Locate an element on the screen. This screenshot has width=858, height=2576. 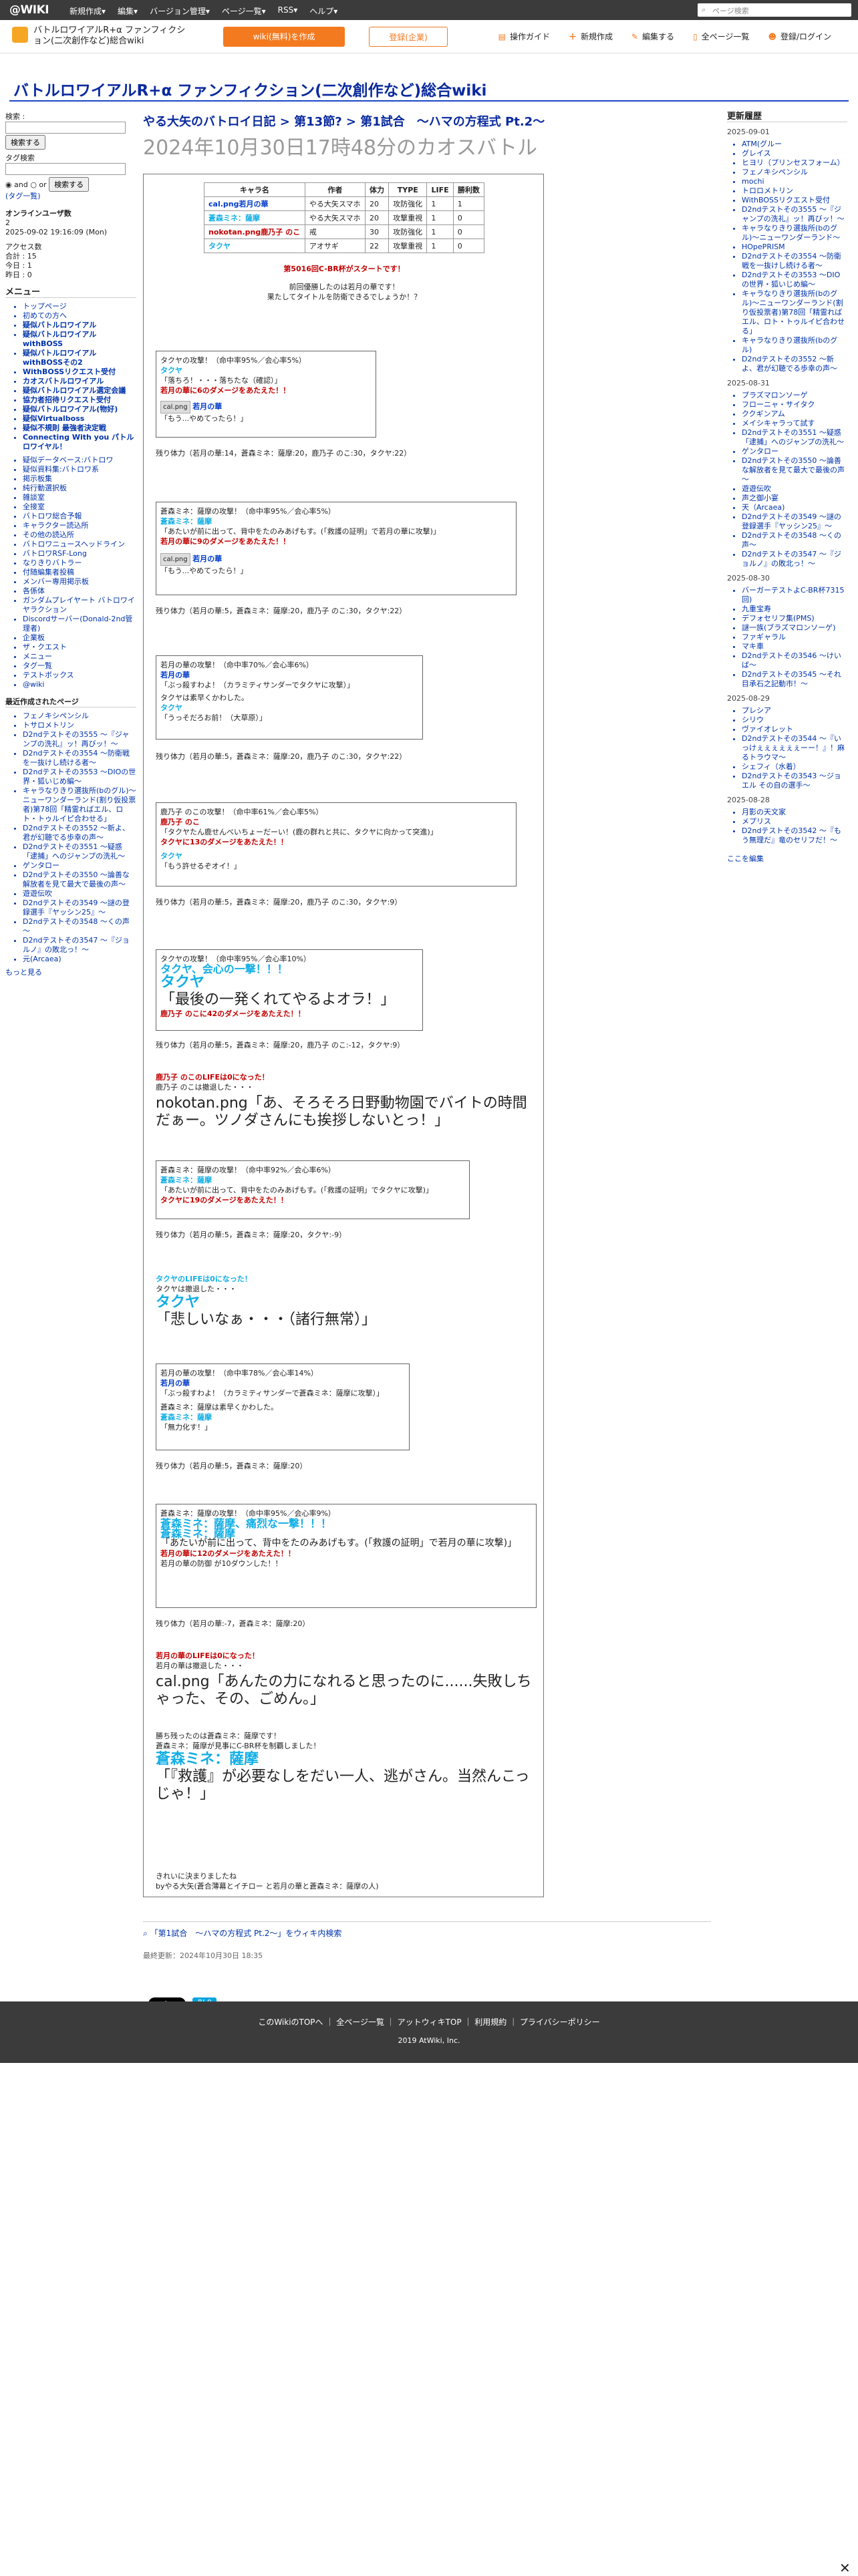
sidebar-subitem: 掲示板集 is located at coordinates (79, 479).